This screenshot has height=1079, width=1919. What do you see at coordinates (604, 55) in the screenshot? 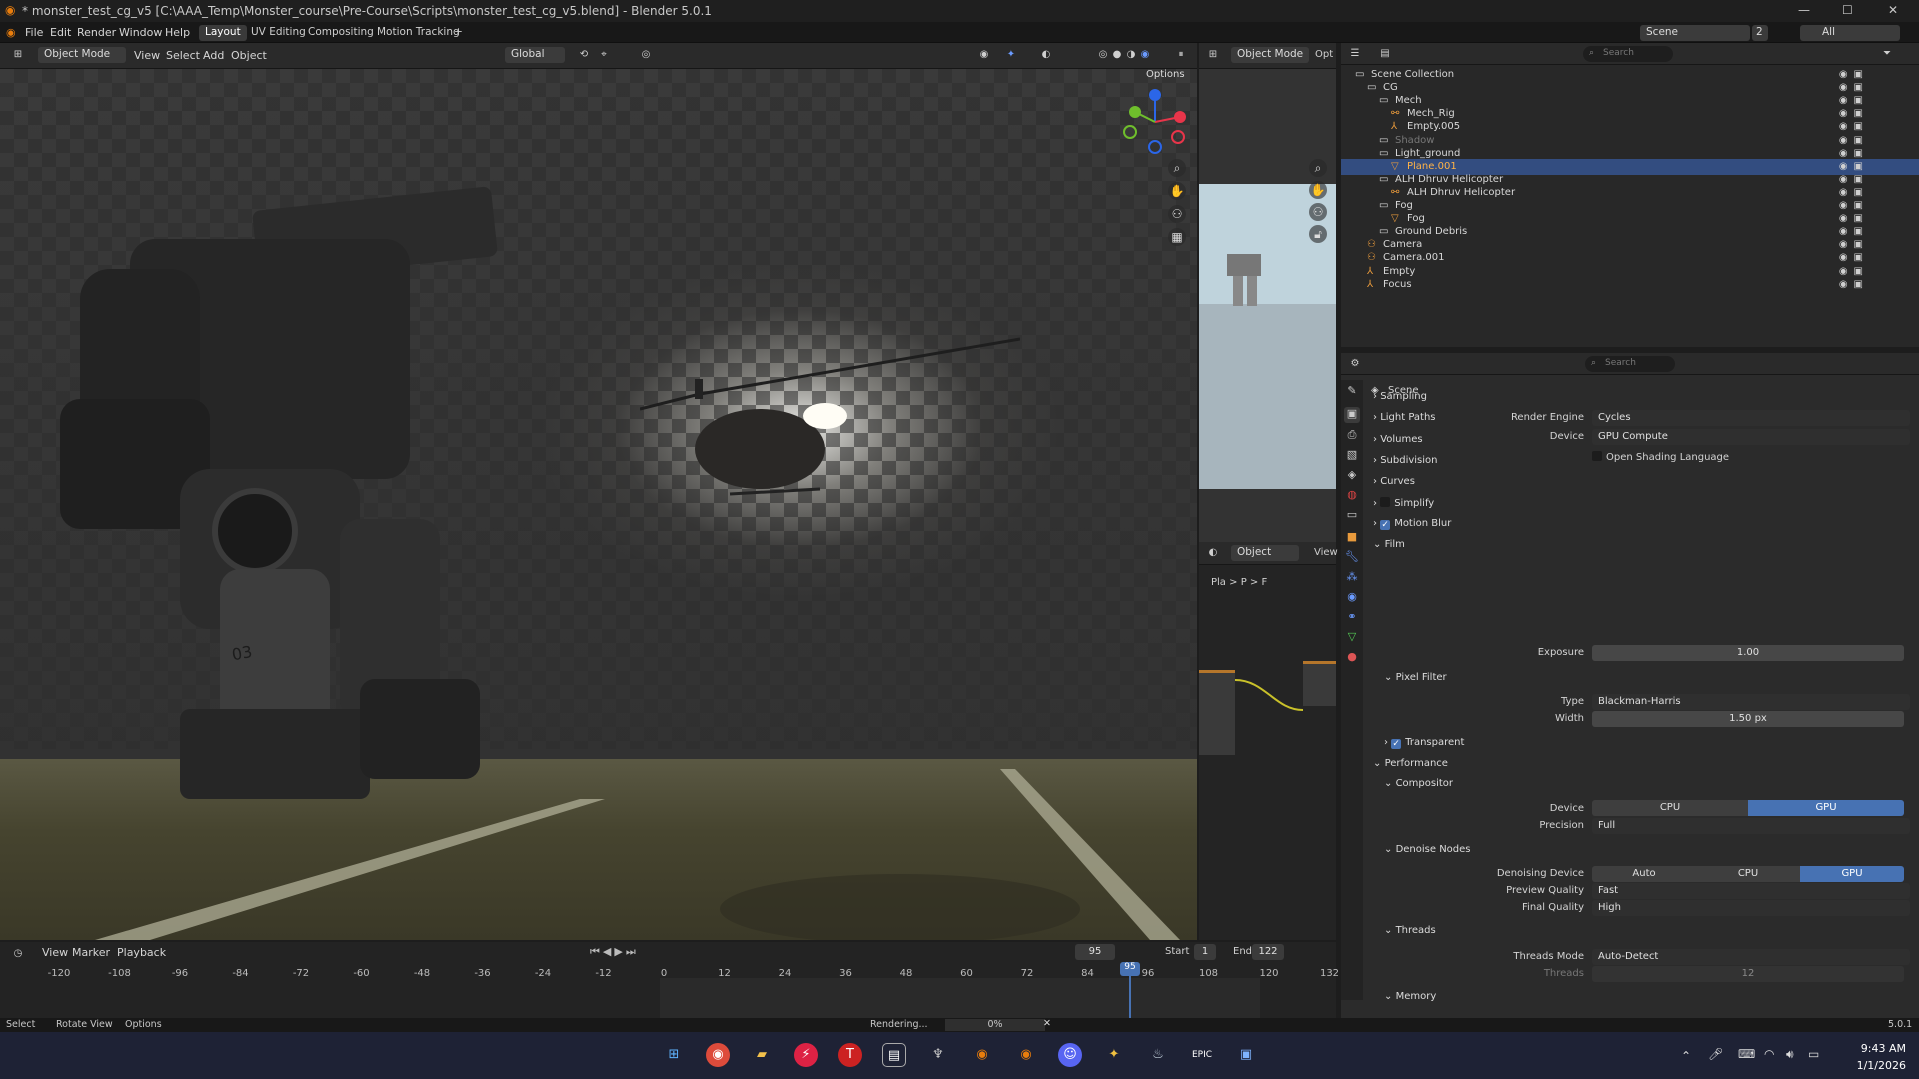
I see `snap-icon: ⌖` at bounding box center [604, 55].